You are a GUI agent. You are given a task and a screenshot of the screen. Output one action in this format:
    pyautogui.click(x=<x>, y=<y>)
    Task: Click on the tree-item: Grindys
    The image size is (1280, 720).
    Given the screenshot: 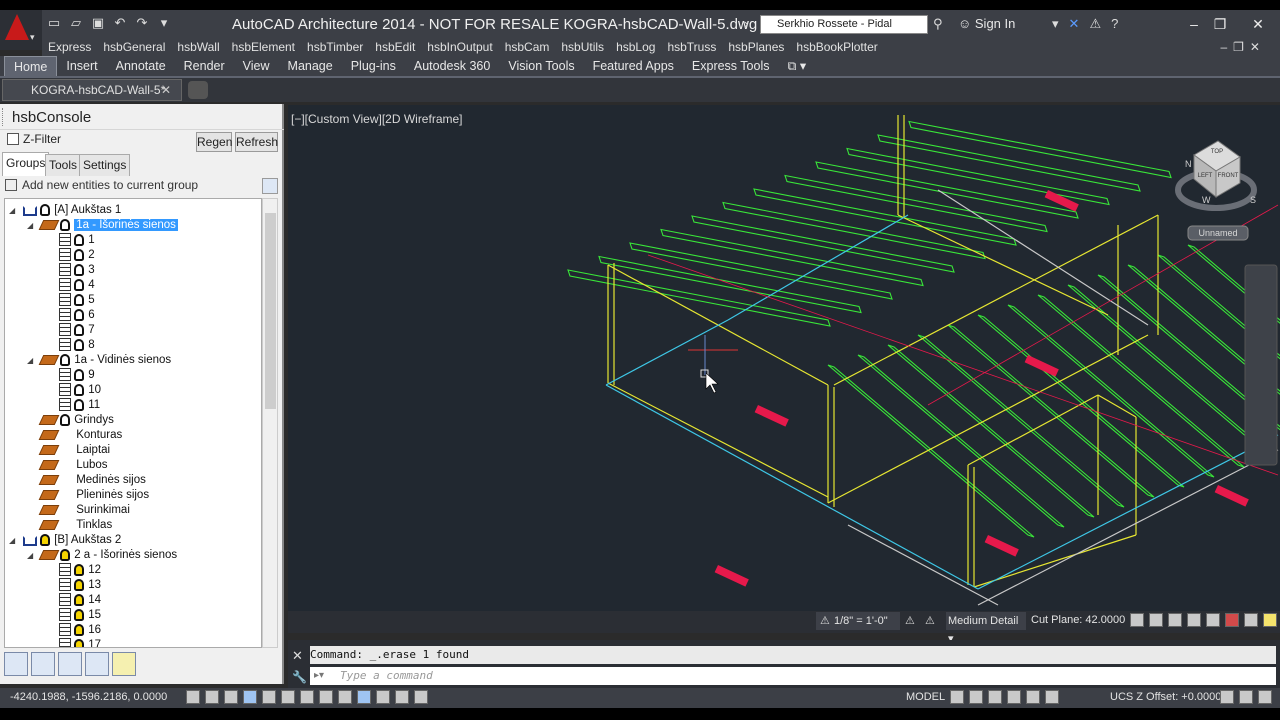 What is the action you would take?
    pyautogui.click(x=70, y=420)
    